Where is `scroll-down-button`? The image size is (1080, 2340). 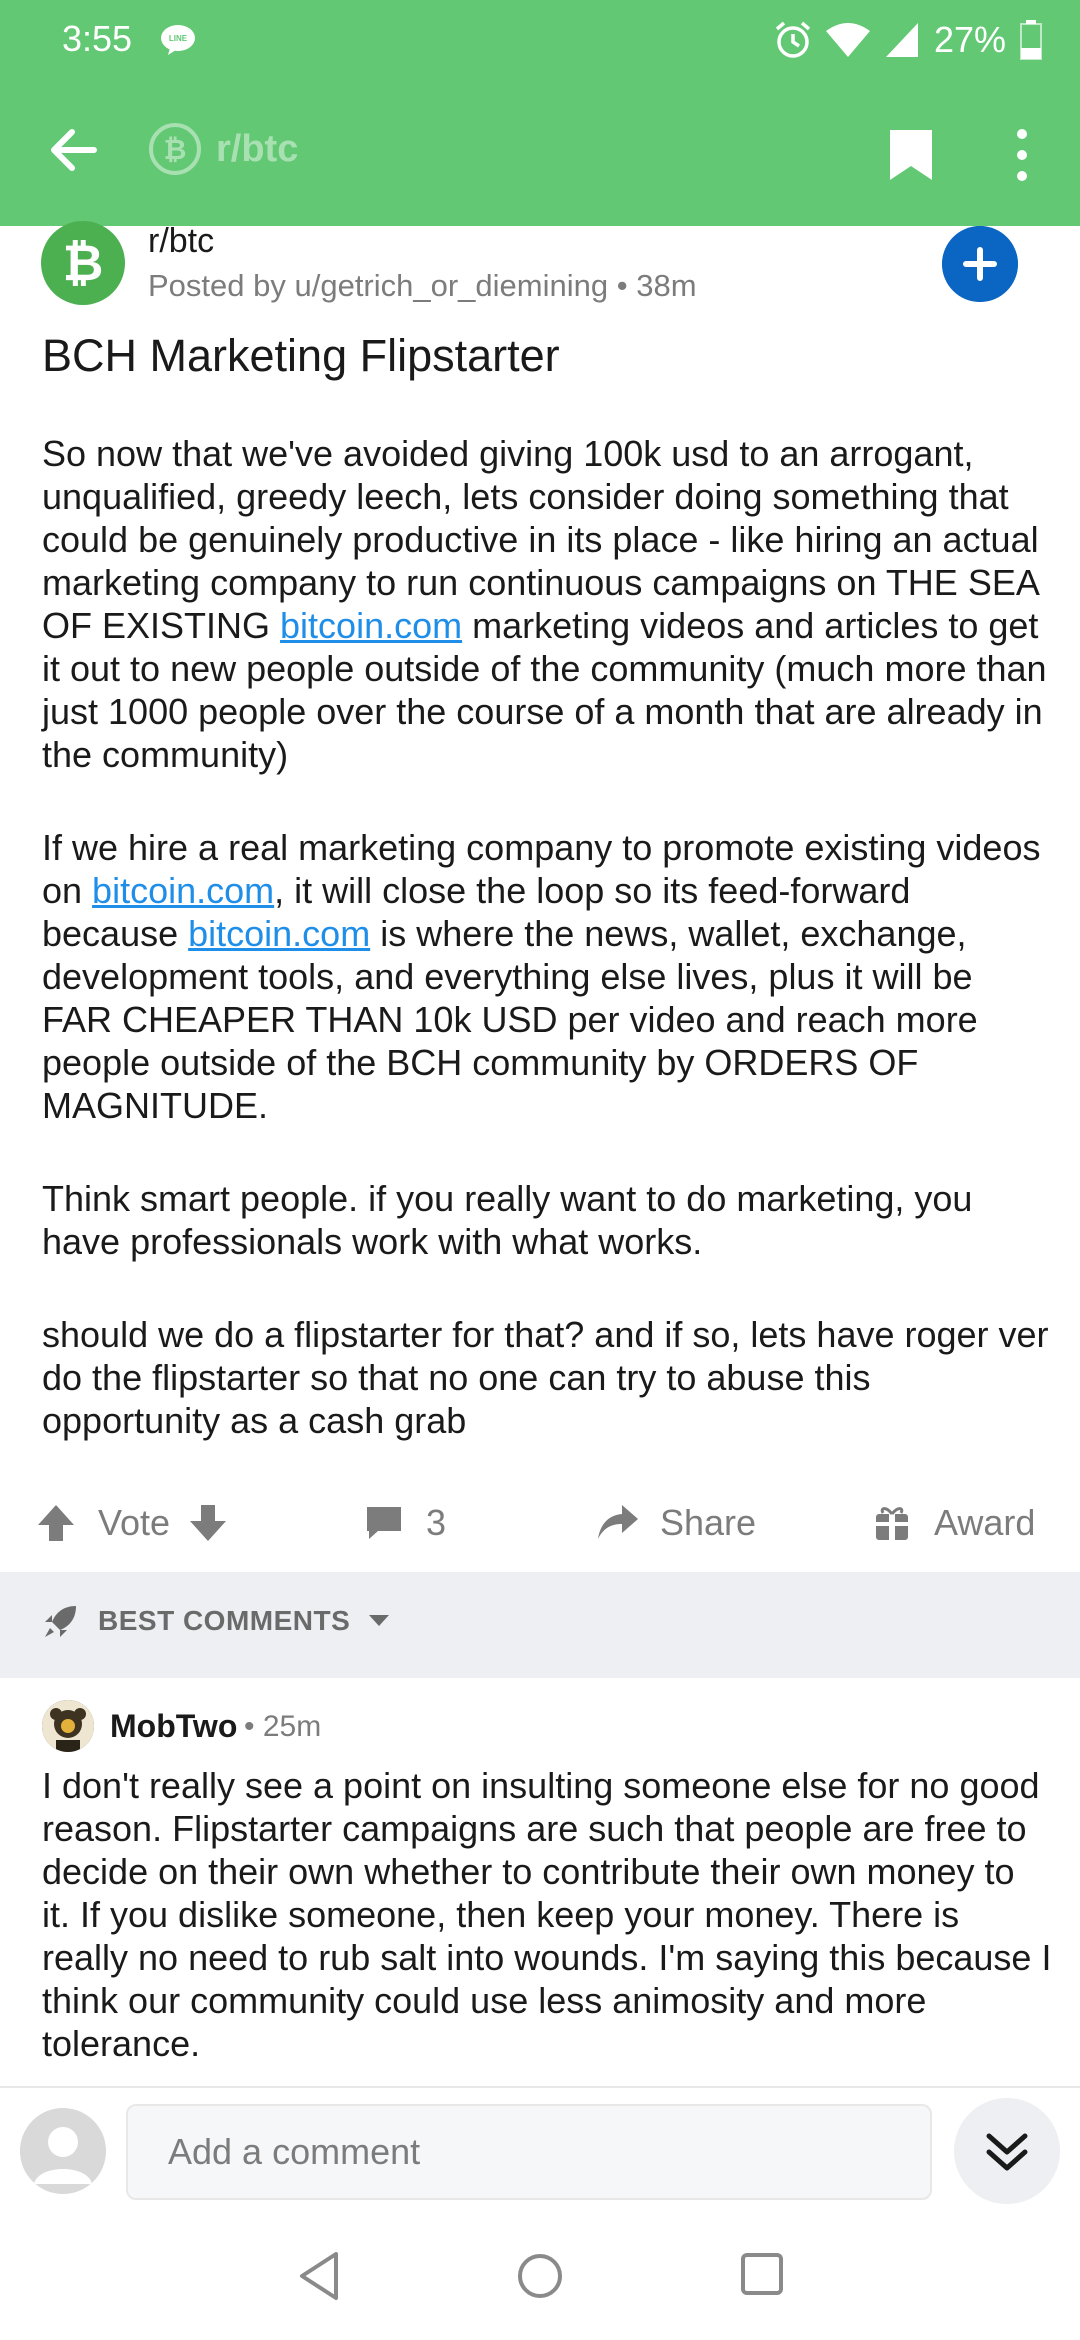 scroll-down-button is located at coordinates (1007, 2151).